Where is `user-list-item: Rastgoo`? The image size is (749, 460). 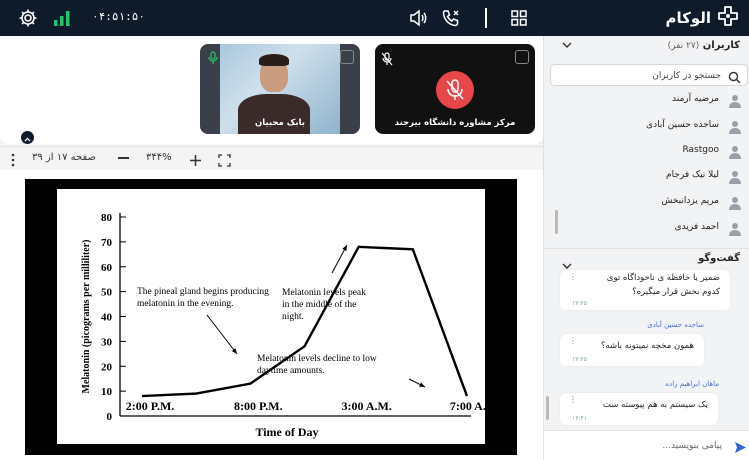
user-list-item: Rastgoo is located at coordinates (650, 151).